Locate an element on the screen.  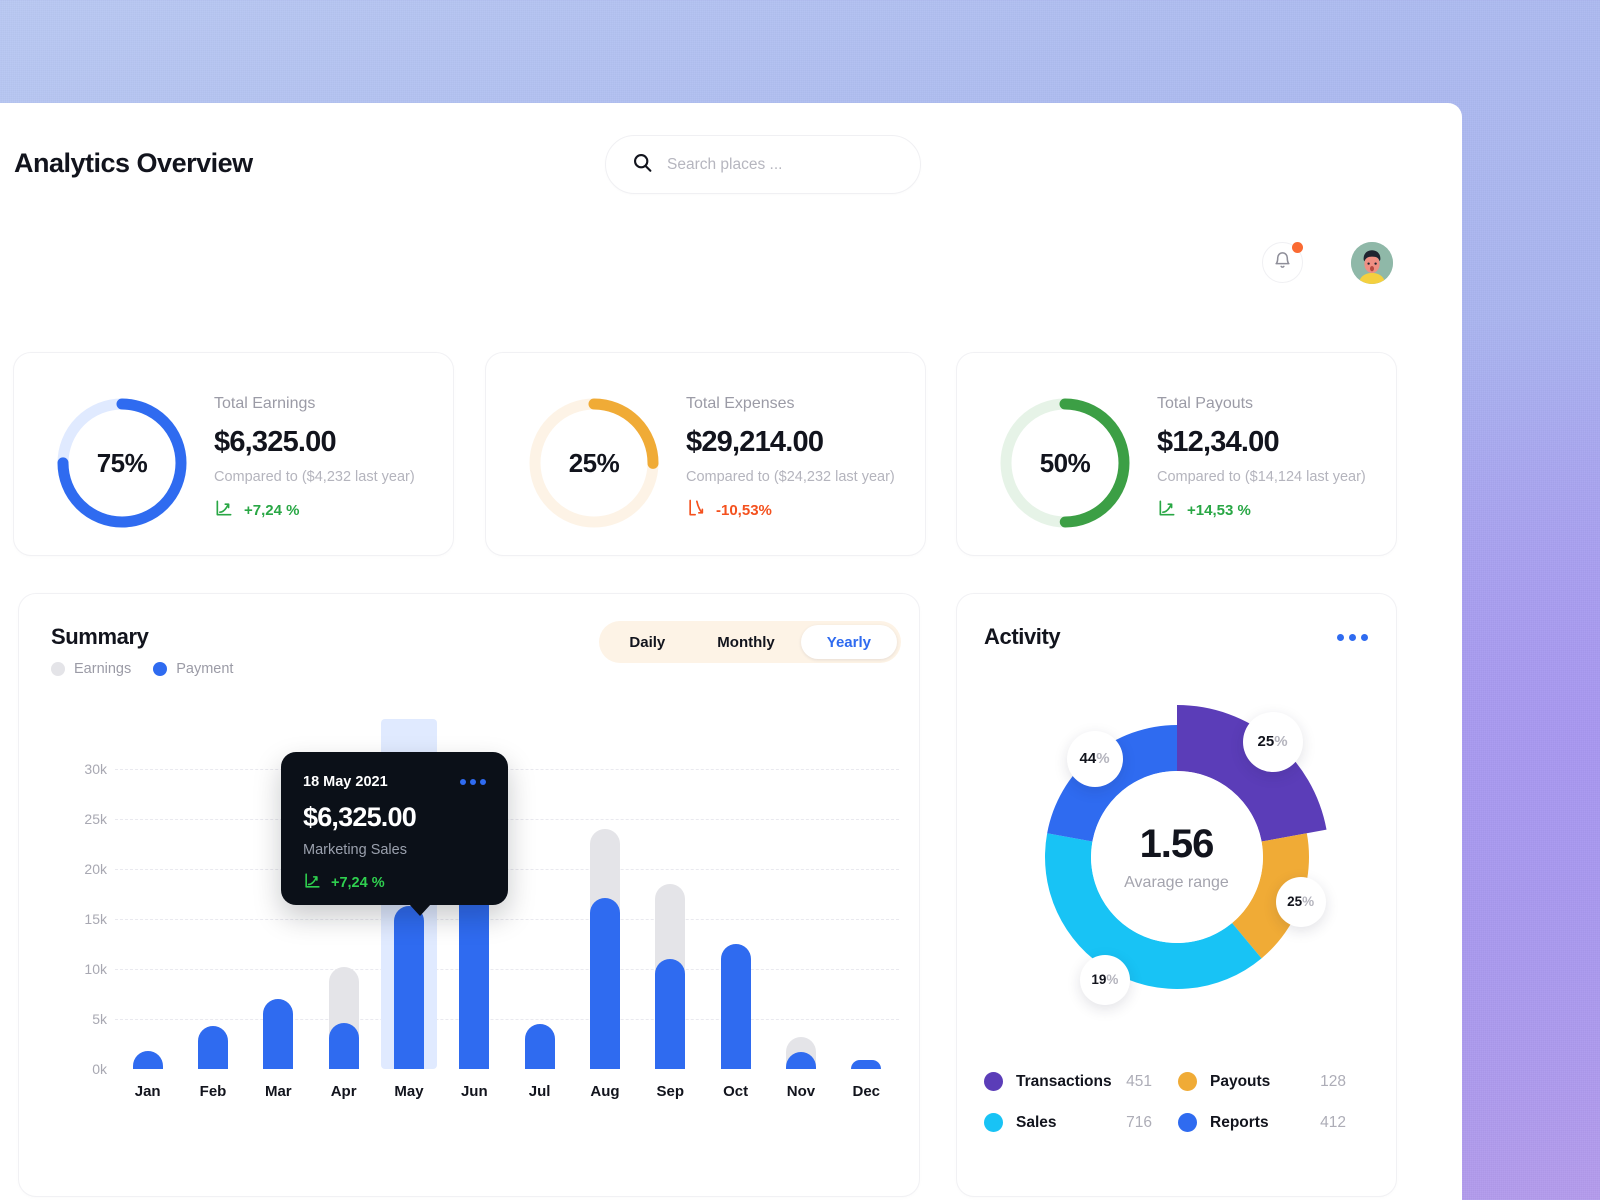
donut-progress-icon: 75% is located at coordinates (122, 463).